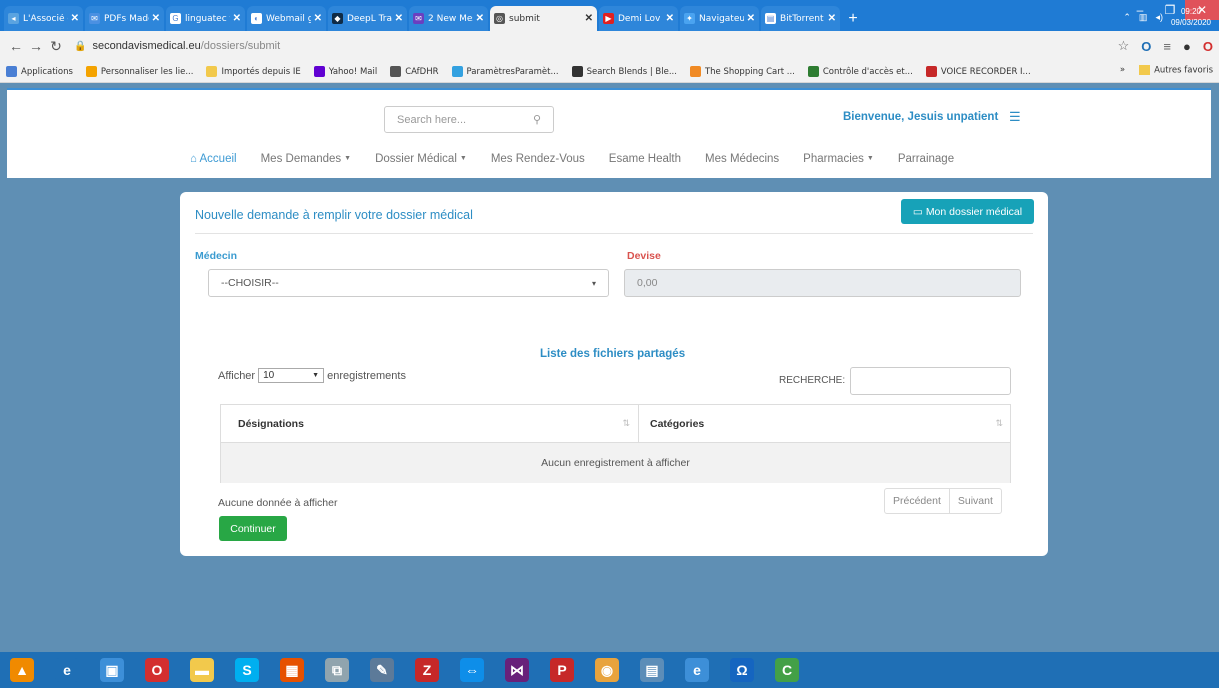 This screenshot has height=688, width=1219. Describe the element at coordinates (472, 670) in the screenshot. I see `teamviewer-icon: ⇔` at that location.